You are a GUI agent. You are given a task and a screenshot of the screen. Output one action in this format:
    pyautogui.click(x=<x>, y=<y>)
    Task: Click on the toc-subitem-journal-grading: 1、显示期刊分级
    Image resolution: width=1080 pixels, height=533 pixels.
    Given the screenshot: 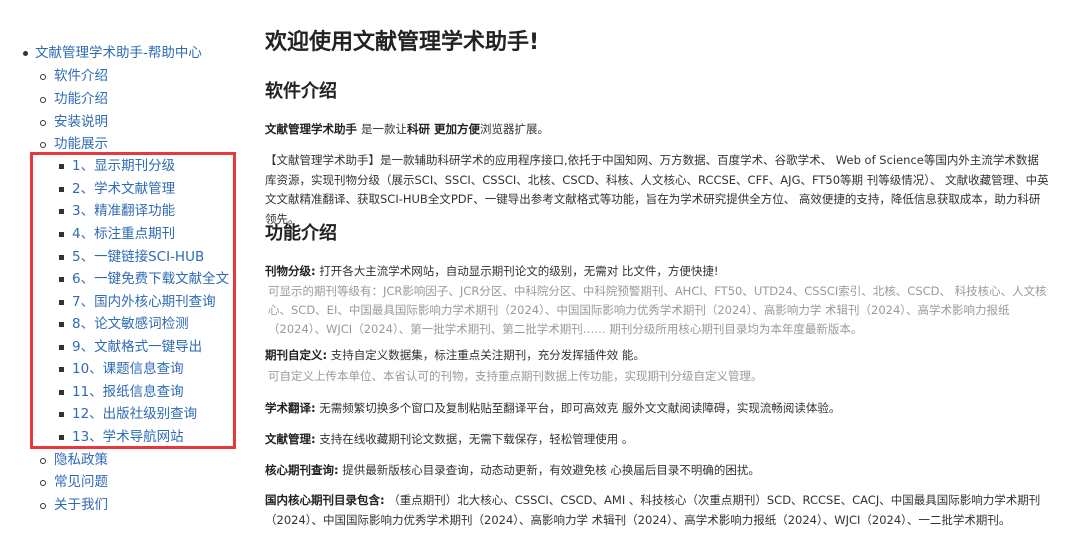 What is the action you would take?
    pyautogui.click(x=123, y=166)
    